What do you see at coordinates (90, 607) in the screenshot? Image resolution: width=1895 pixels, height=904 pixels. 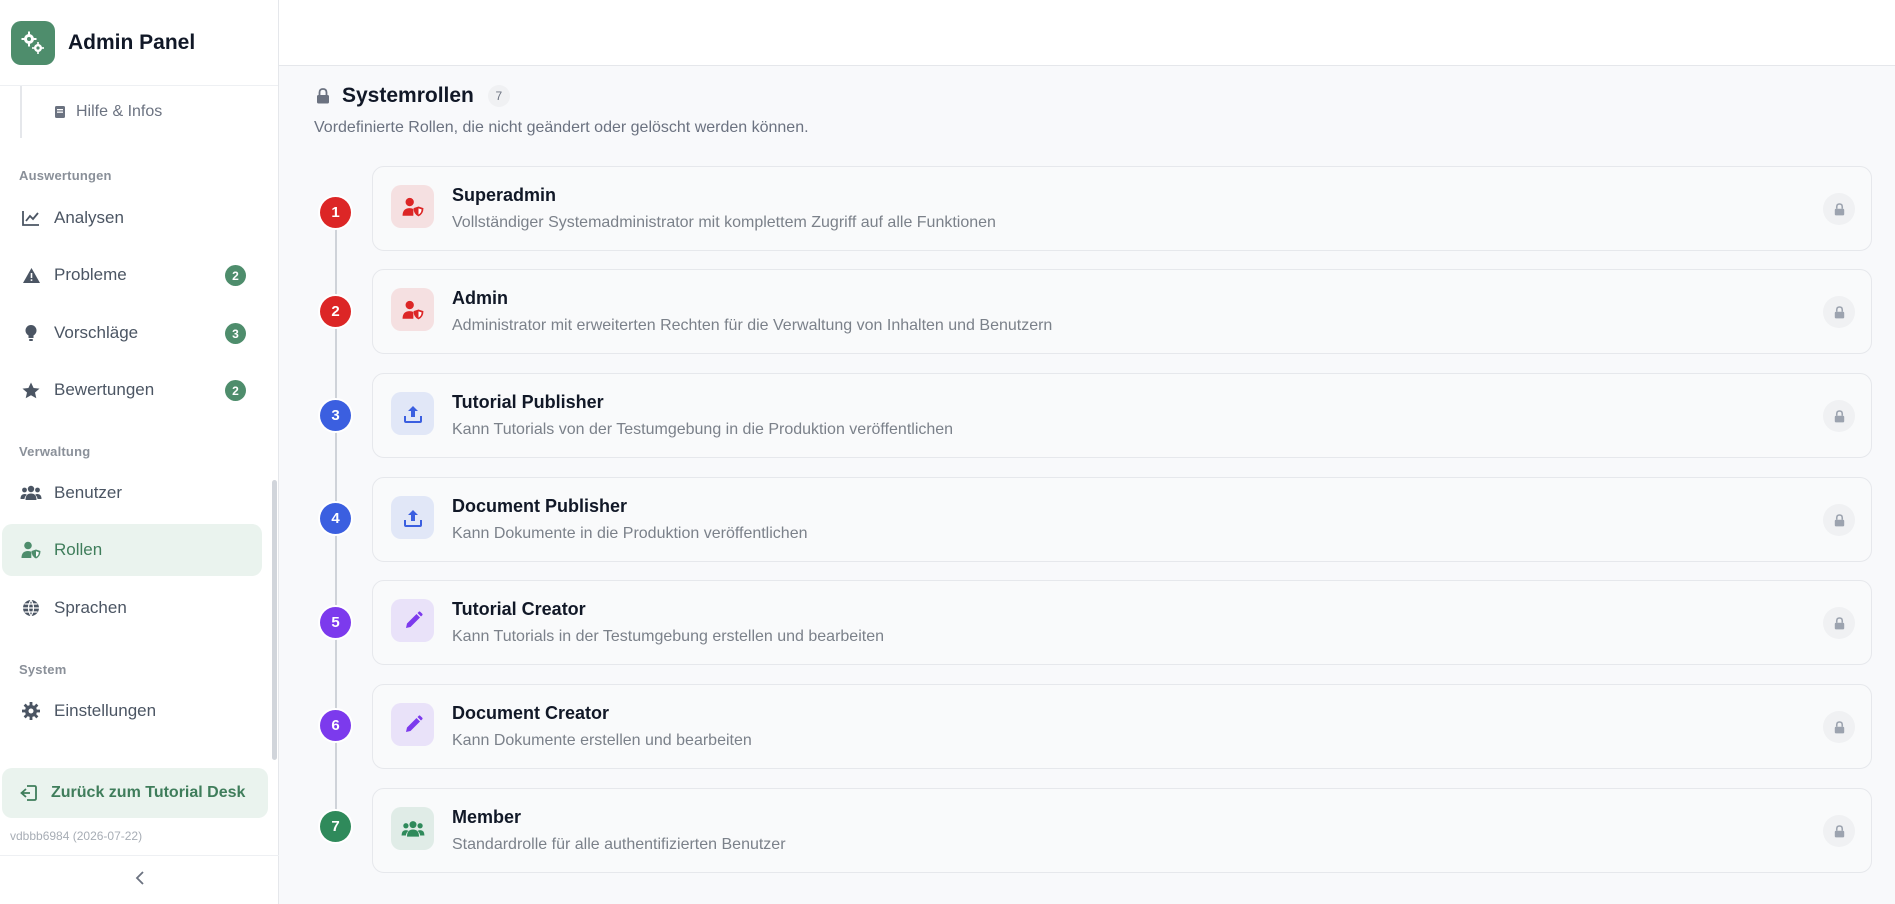 I see `sidebar-item-label: Sprachen` at bounding box center [90, 607].